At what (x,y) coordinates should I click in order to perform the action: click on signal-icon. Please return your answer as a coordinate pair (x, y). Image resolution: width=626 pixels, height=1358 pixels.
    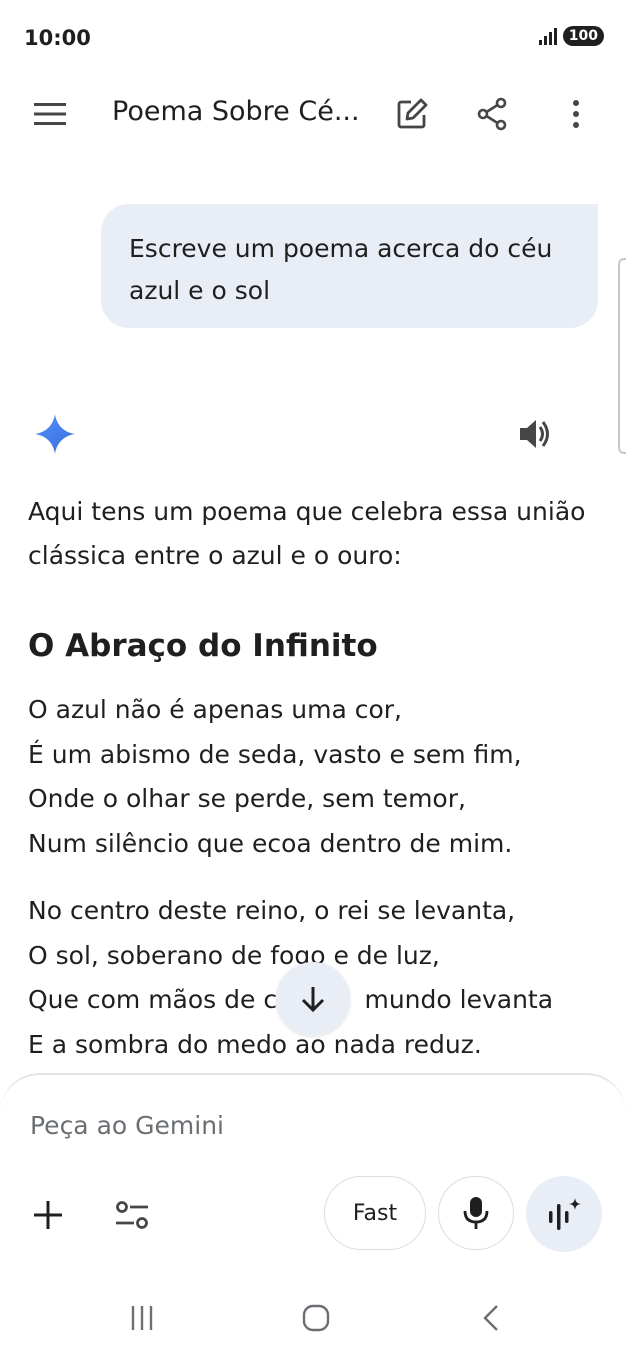
    Looking at the image, I should click on (547, 36).